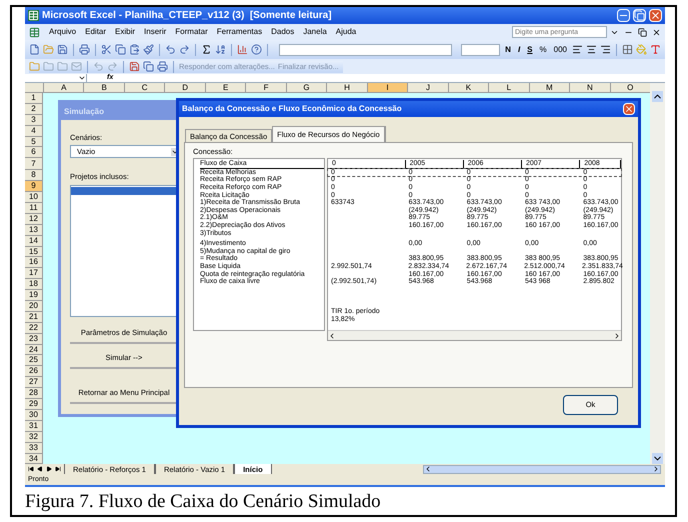 This screenshot has width=688, height=522. I want to click on row-header: 10, so click(34, 198).